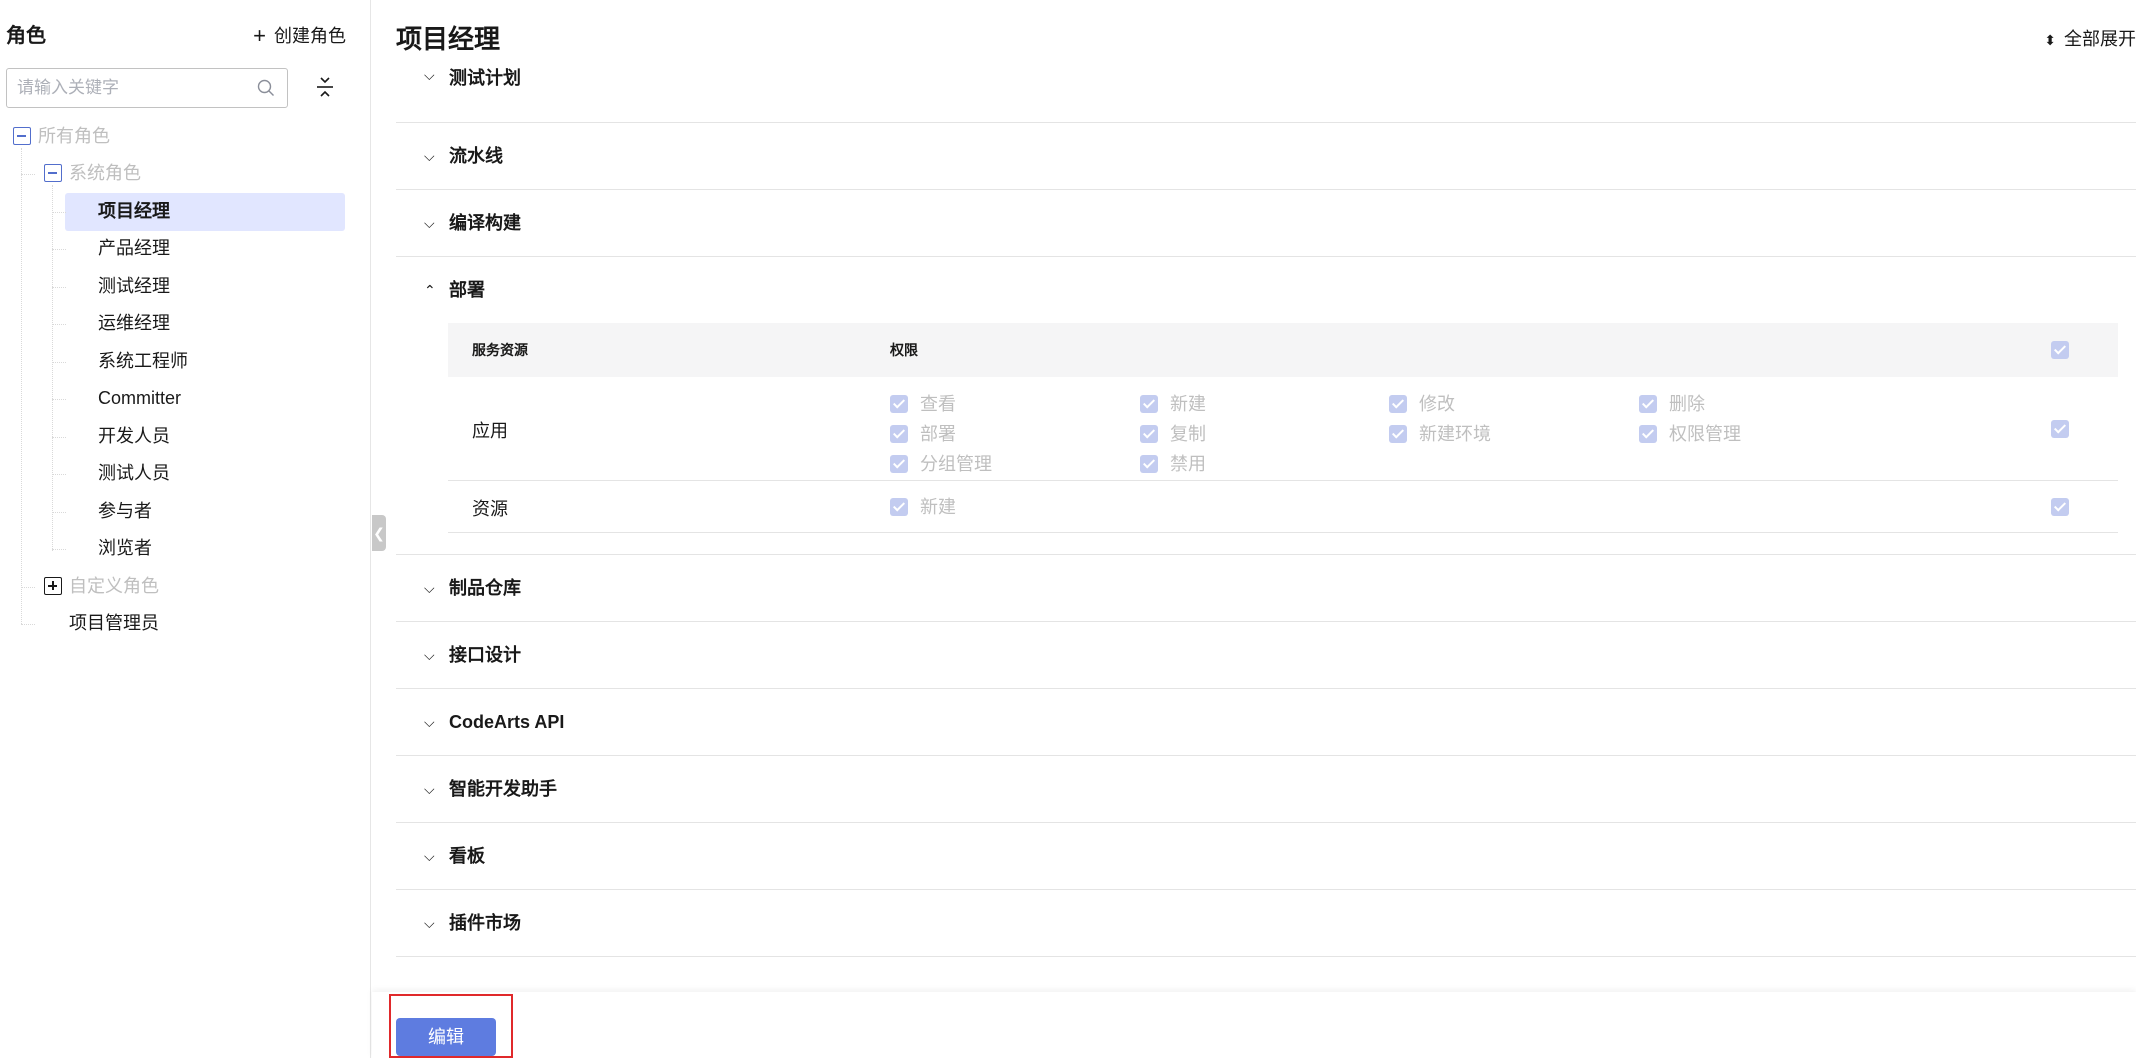 The height and width of the screenshot is (1058, 2136). Describe the element at coordinates (485, 655) in the screenshot. I see `section-title: 接口设计` at that location.